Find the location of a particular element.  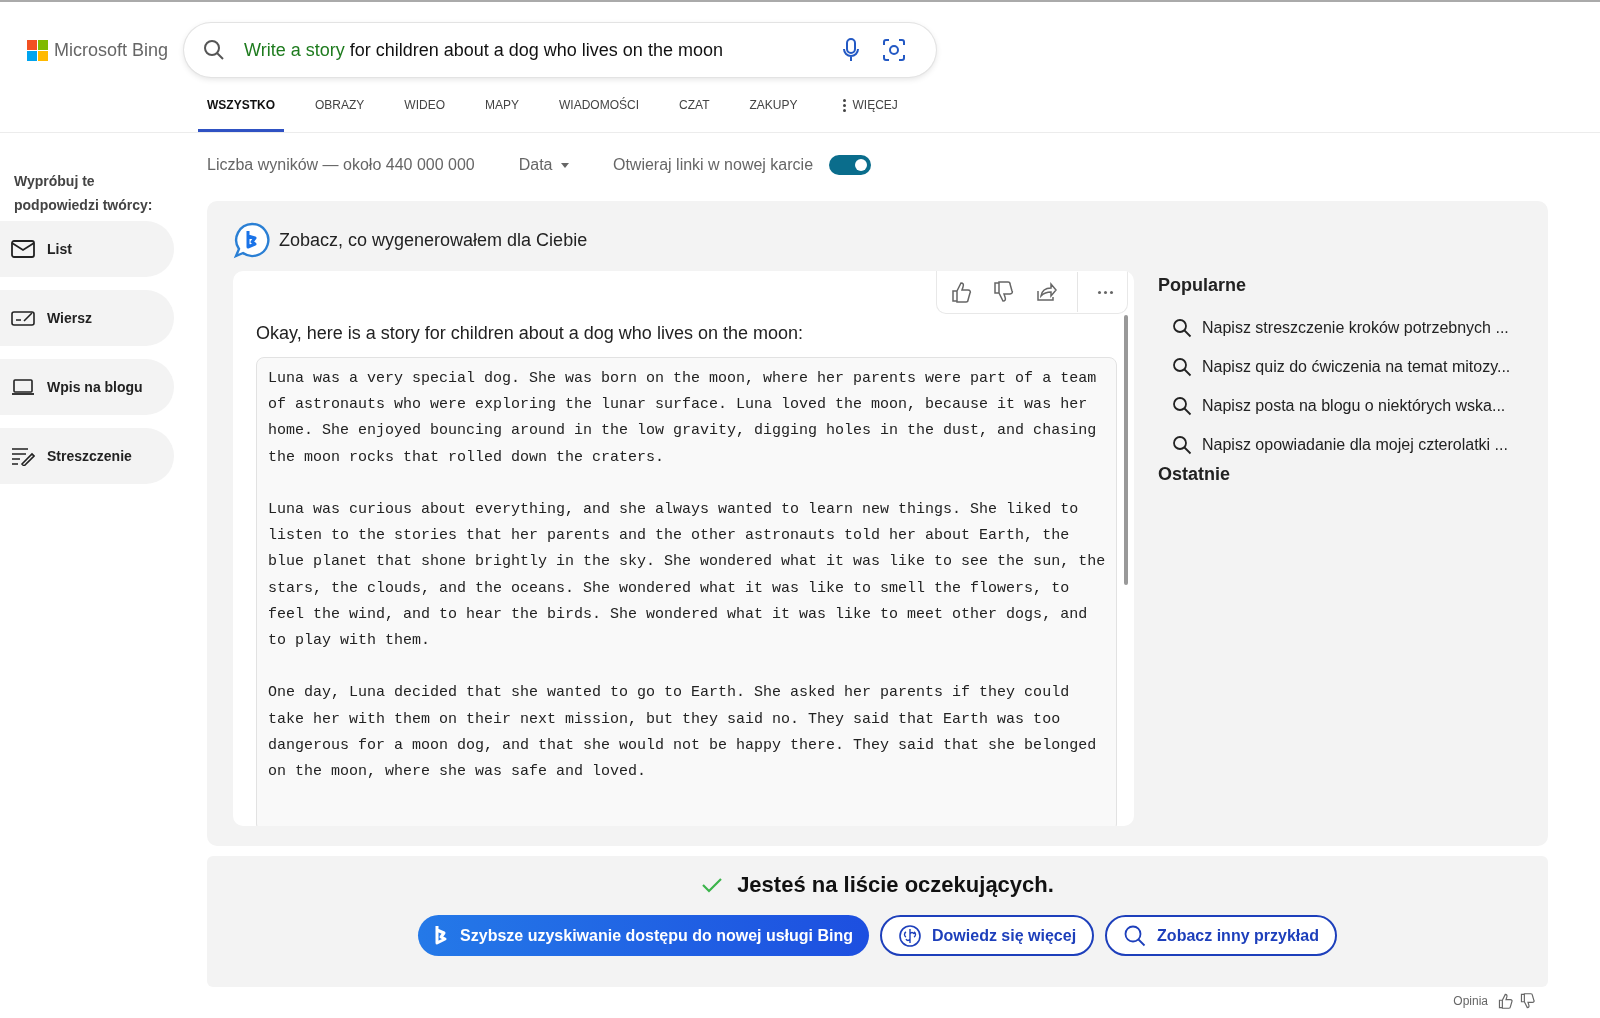

story-paragraph: One day, Luna decided that she wanted to go to Earth. She asked her parents if they could take her with them on their next mission, but they said no. They said that Earth was too dangerous for a moon dog, and that she would not be happy there. They said that she belonged on the moon, where she was safe and loved. is located at coordinates (683, 732).